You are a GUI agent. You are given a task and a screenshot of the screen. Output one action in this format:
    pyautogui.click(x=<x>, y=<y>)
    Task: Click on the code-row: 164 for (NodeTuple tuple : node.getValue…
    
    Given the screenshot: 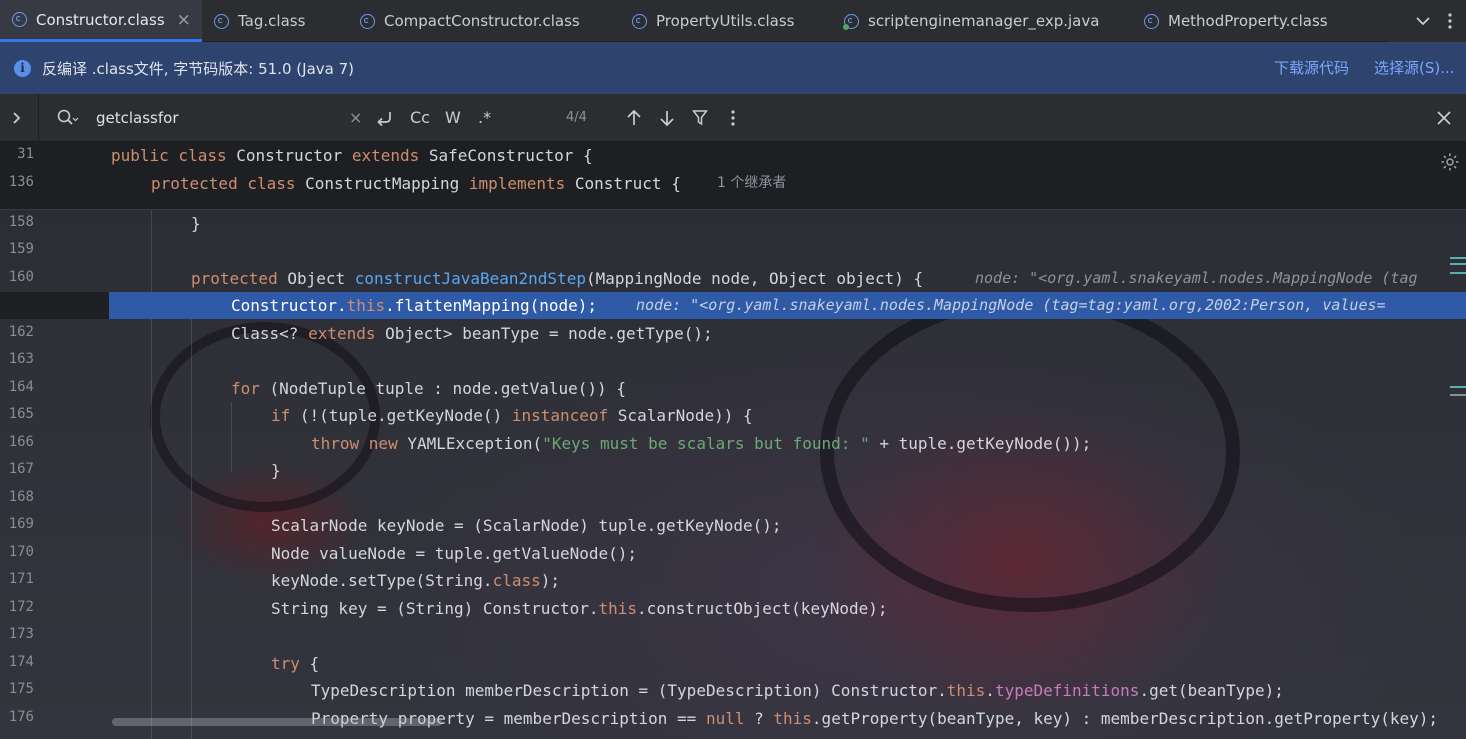 What is the action you would take?
    pyautogui.click(x=733, y=388)
    